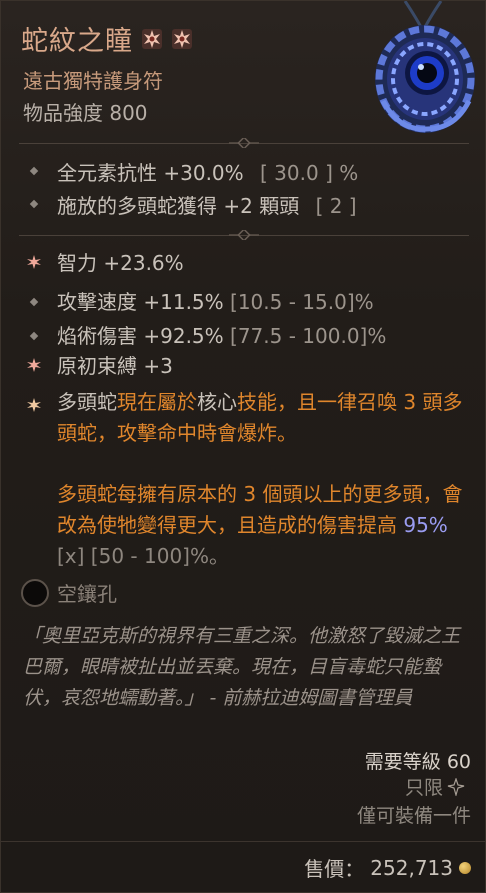 This screenshot has width=486, height=893. Describe the element at coordinates (413, 816) in the screenshot. I see `unique-equipped-text: 僅可裝備一件` at that location.